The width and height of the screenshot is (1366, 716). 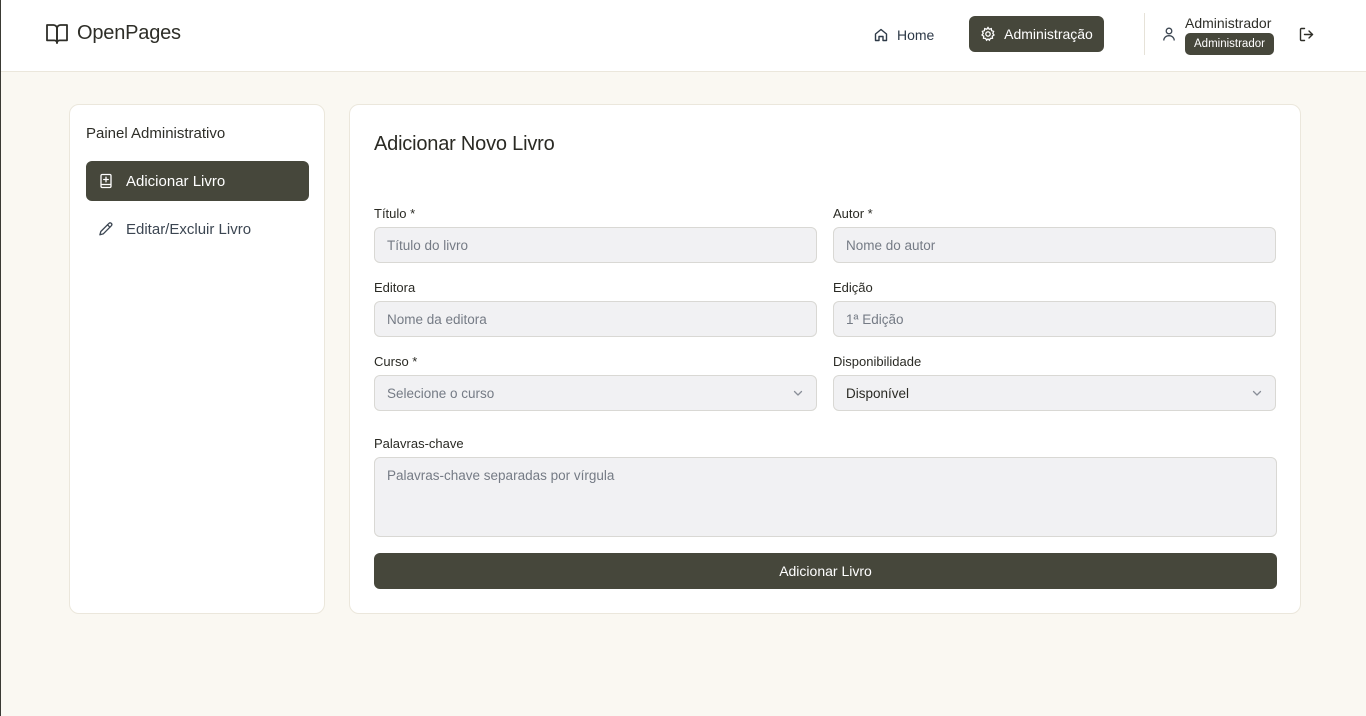 What do you see at coordinates (1228, 23) in the screenshot?
I see `user-name: Administrador` at bounding box center [1228, 23].